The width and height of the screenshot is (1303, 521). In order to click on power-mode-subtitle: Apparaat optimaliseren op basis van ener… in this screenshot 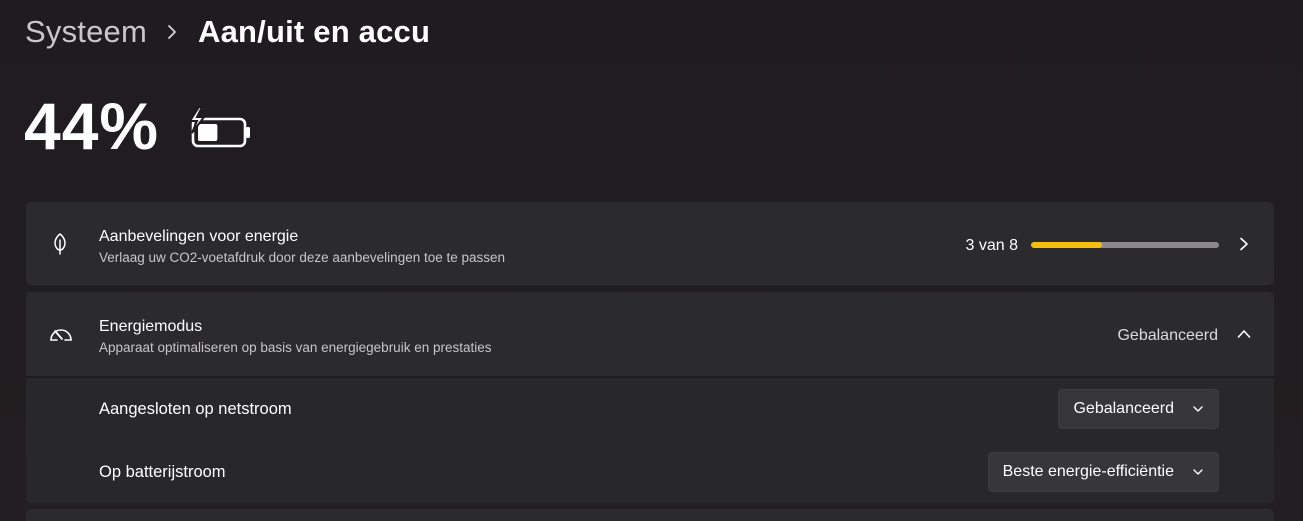, I will do `click(295, 347)`.